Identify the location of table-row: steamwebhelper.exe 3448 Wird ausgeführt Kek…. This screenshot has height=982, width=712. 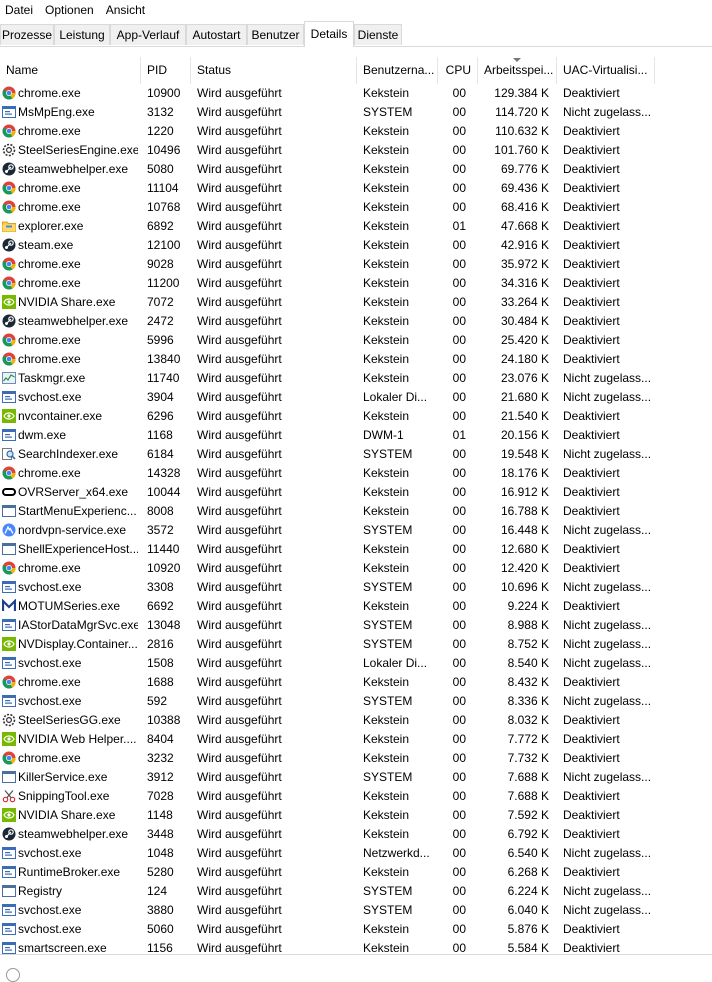
(356, 834).